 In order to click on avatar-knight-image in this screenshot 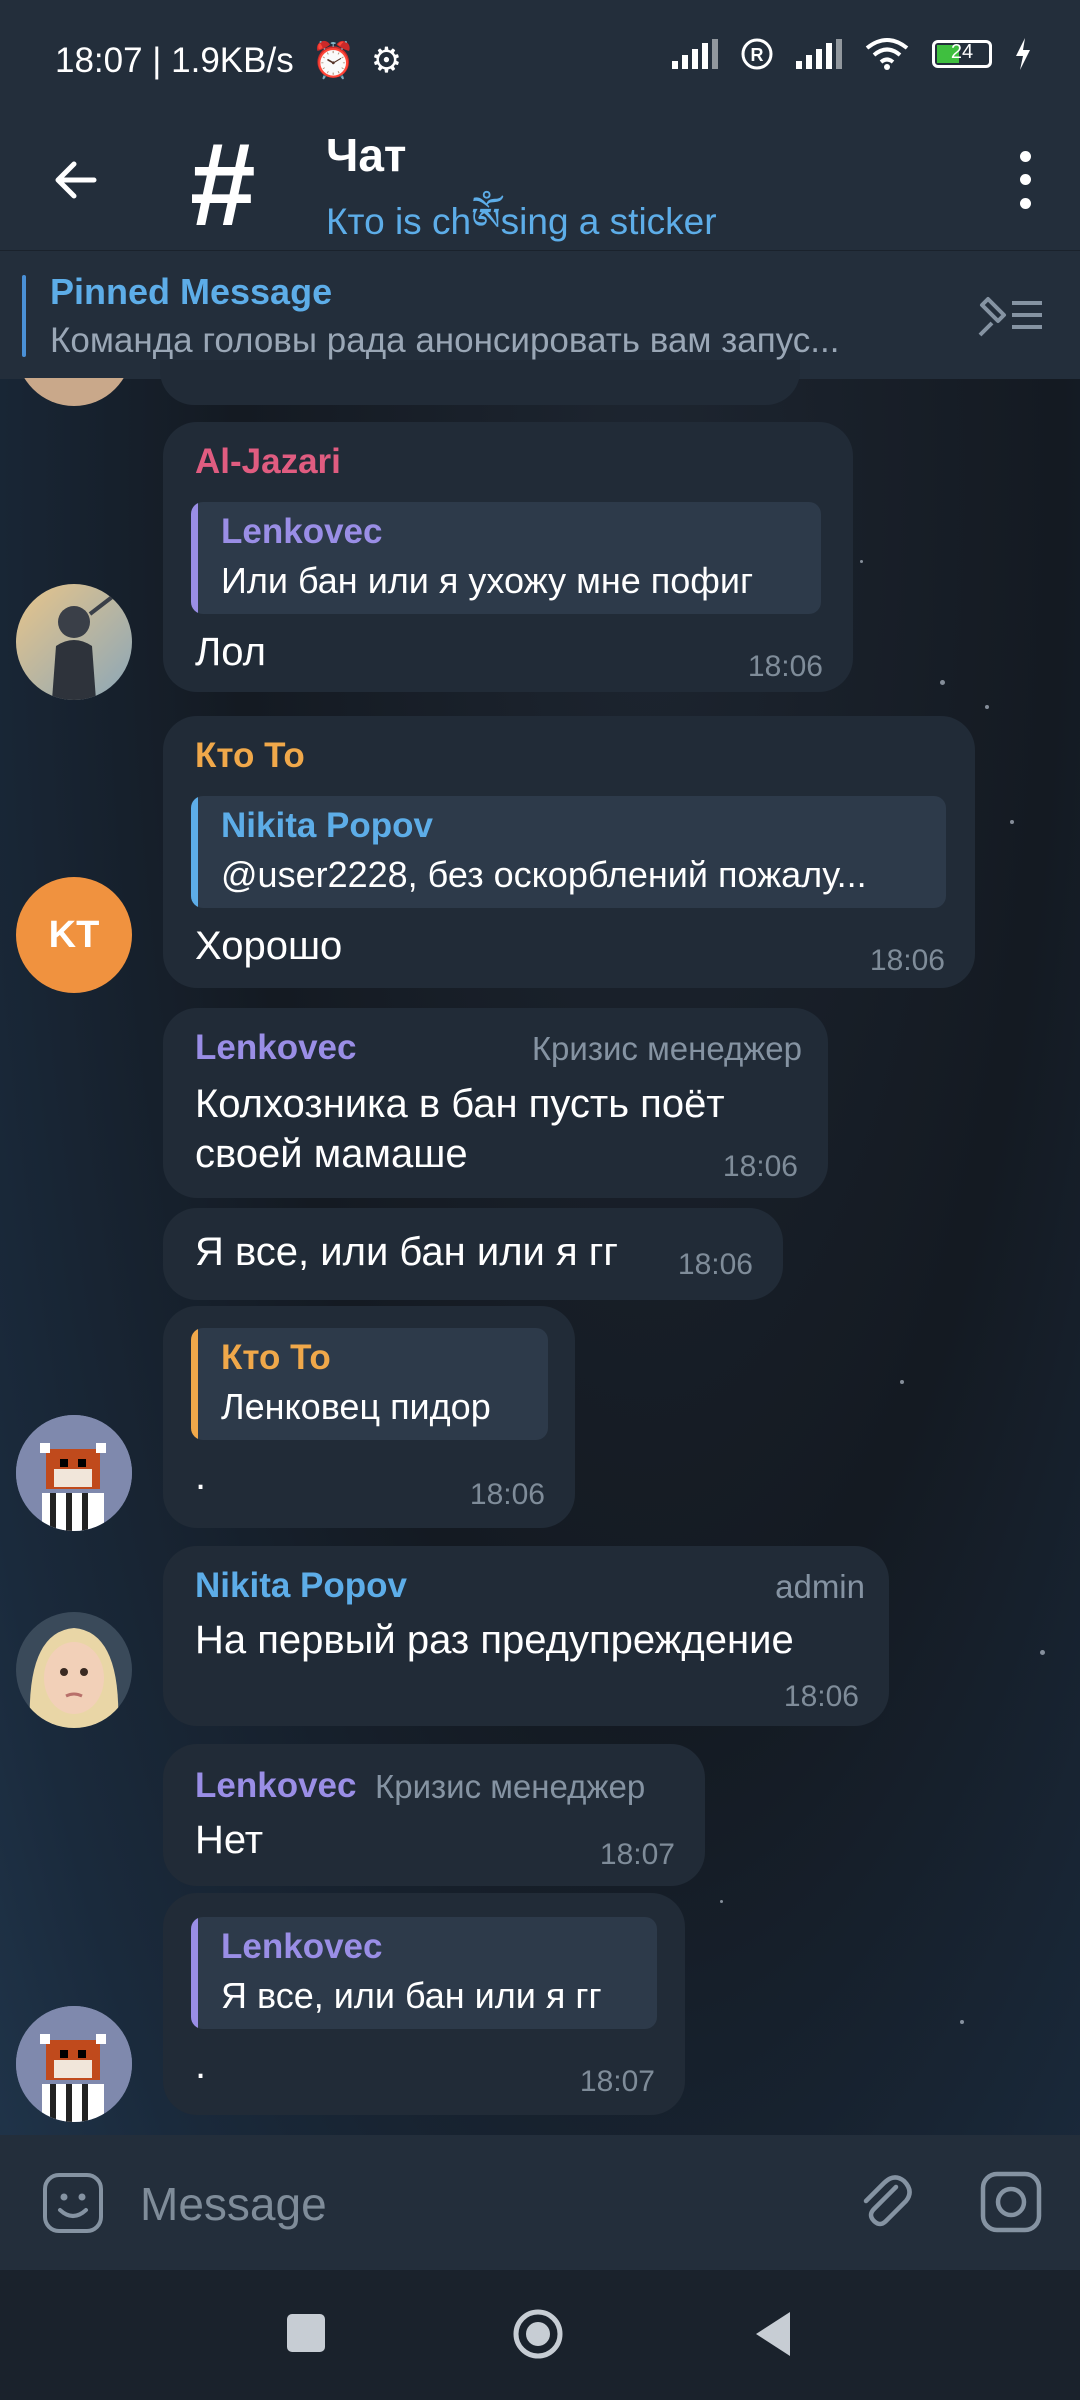, I will do `click(74, 642)`.